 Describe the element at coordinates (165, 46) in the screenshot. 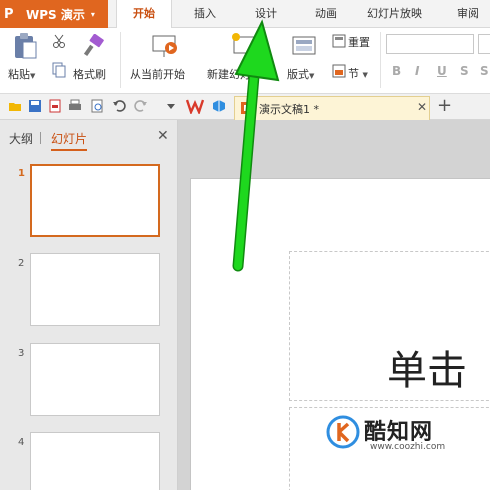

I see `slideshow-from-current-icon` at that location.